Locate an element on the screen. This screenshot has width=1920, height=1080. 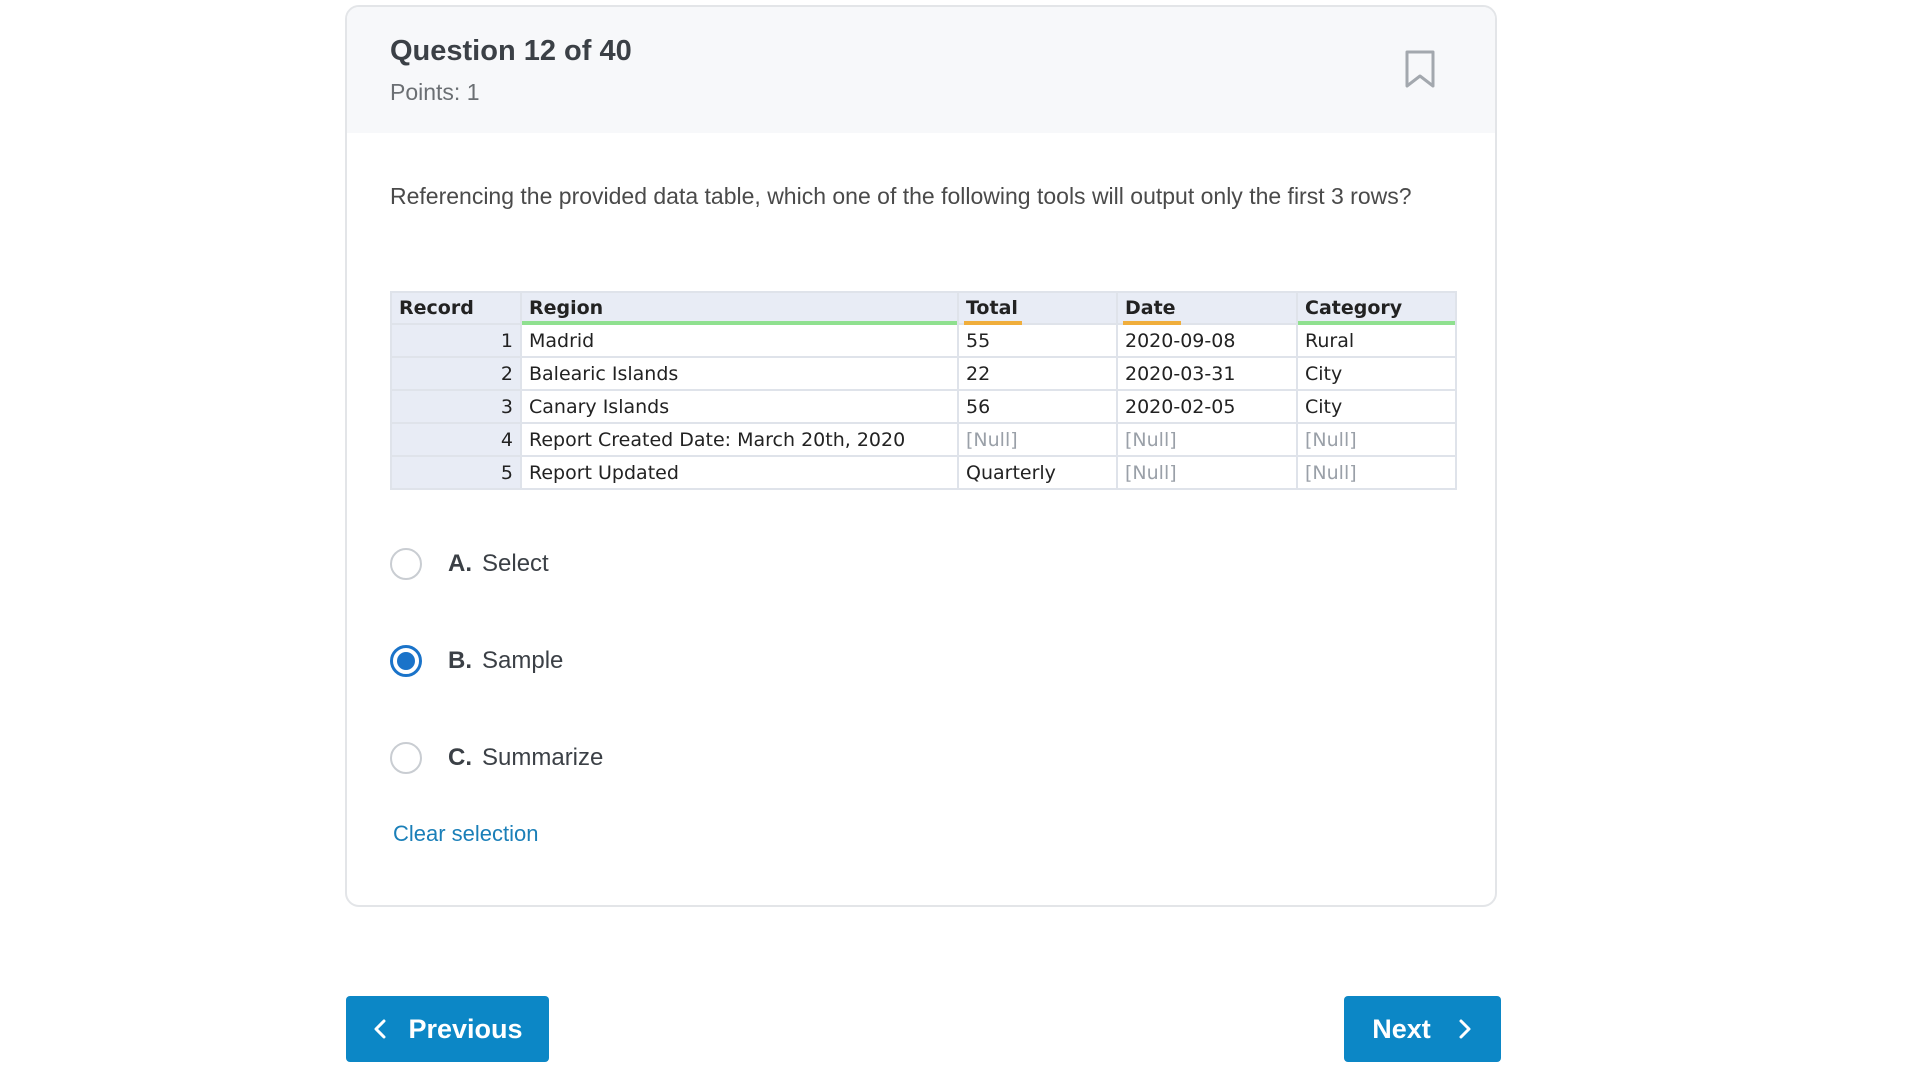
next-button: Next is located at coordinates (1422, 1029).